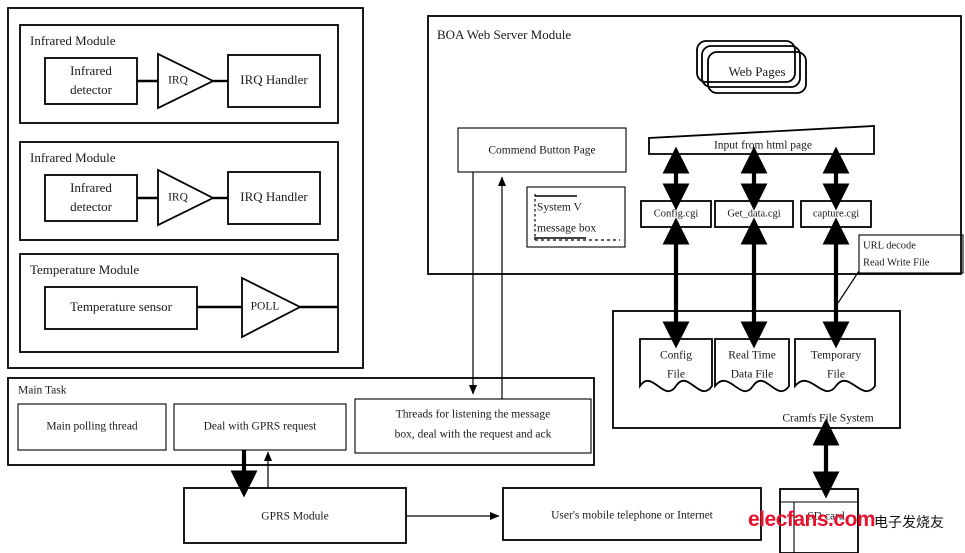 The image size is (965, 553). What do you see at coordinates (178, 81) in the screenshot?
I see `irq-trigger-1-label: IRQ` at bounding box center [178, 81].